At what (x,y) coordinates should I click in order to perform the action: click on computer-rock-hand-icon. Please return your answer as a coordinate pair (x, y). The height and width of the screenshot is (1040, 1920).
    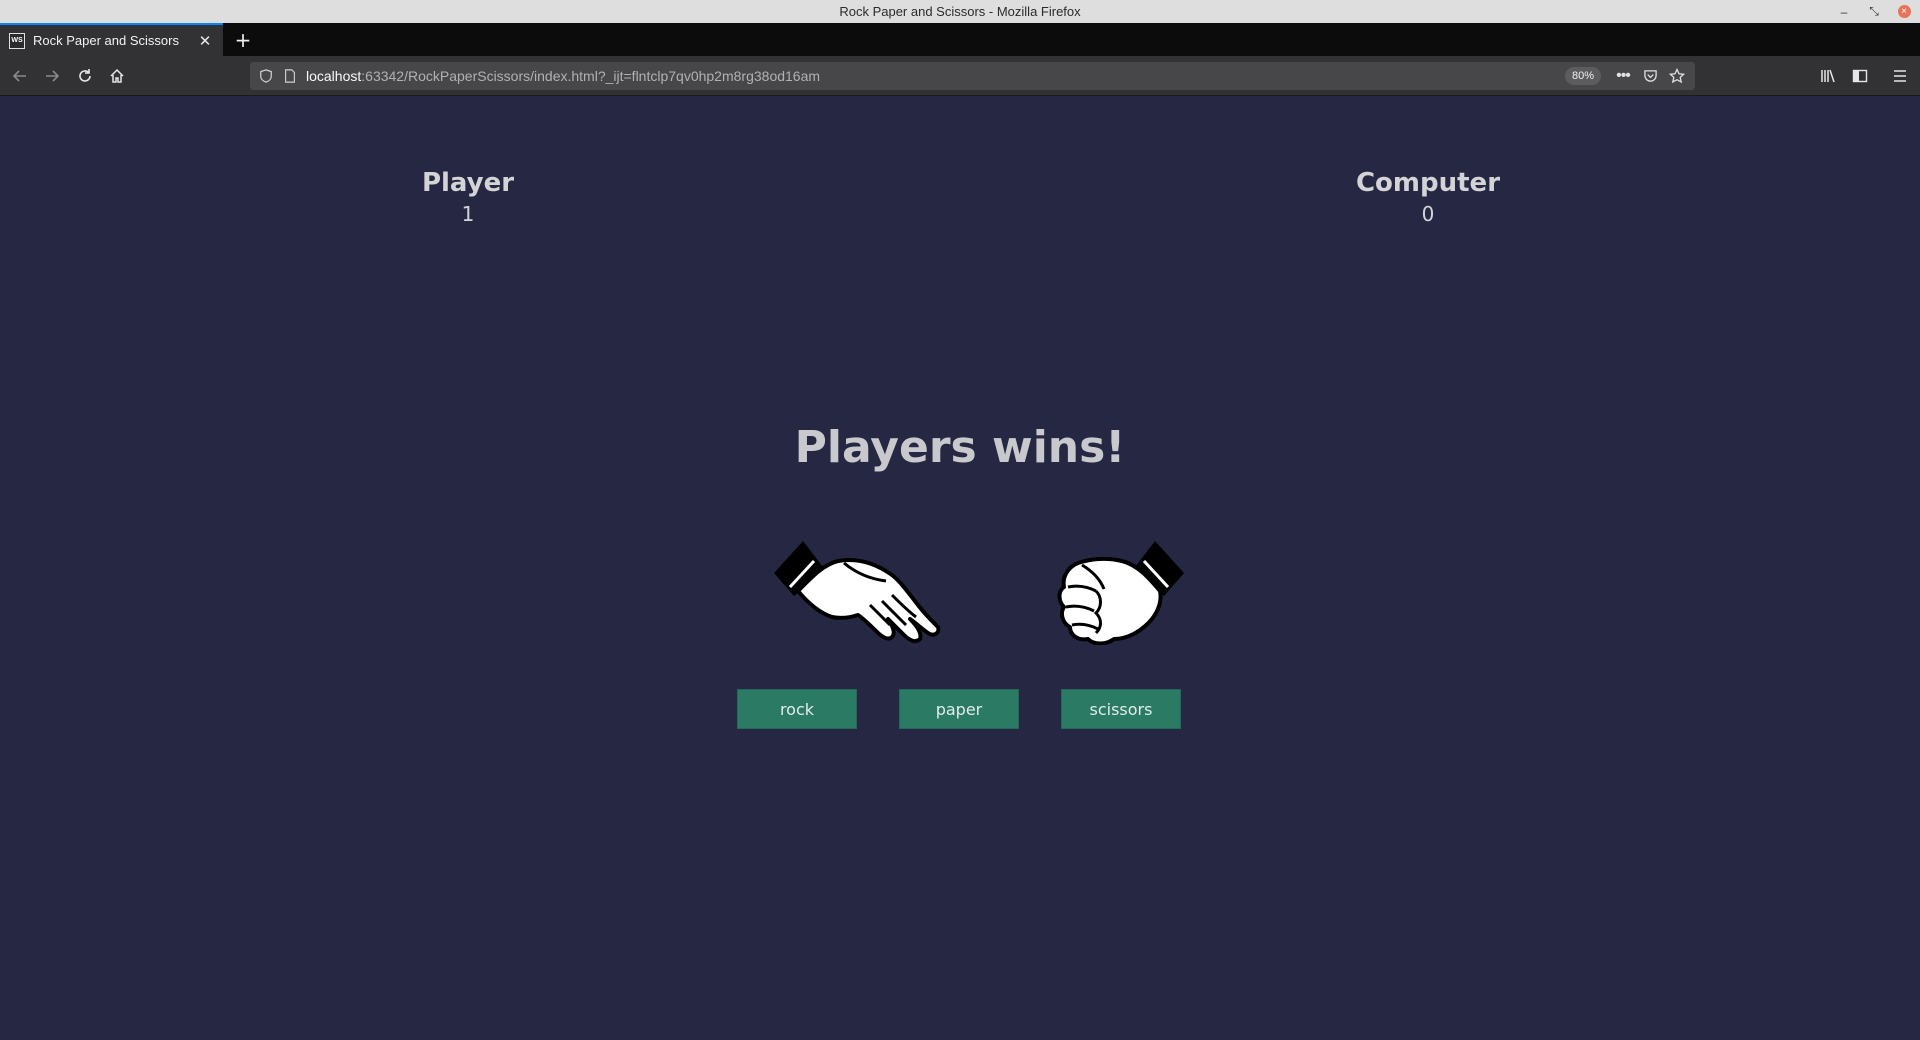
    Looking at the image, I should click on (1120, 593).